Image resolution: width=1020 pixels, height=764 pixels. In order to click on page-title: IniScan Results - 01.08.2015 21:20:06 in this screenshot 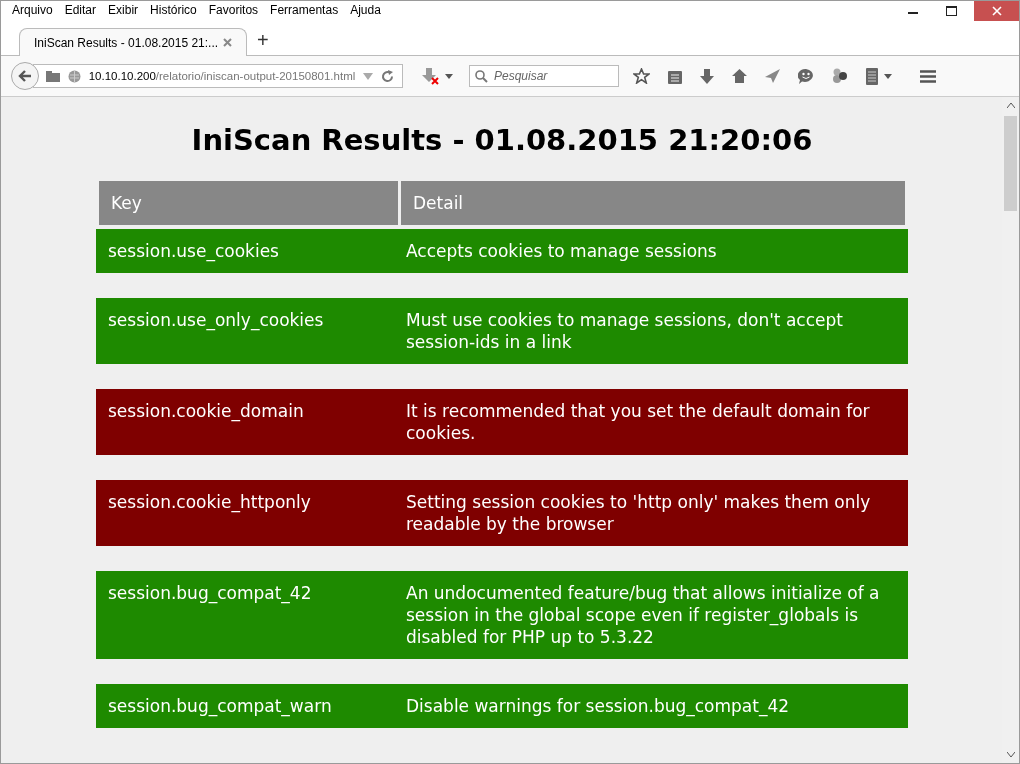, I will do `click(502, 140)`.